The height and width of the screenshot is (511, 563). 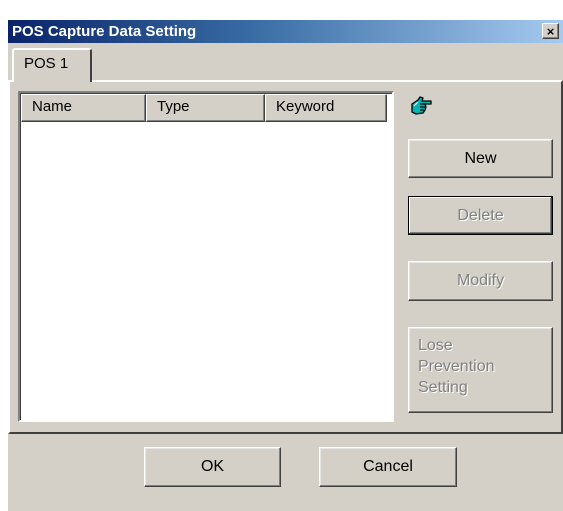 I want to click on tab-pos-1: POS 1, so click(x=52, y=65).